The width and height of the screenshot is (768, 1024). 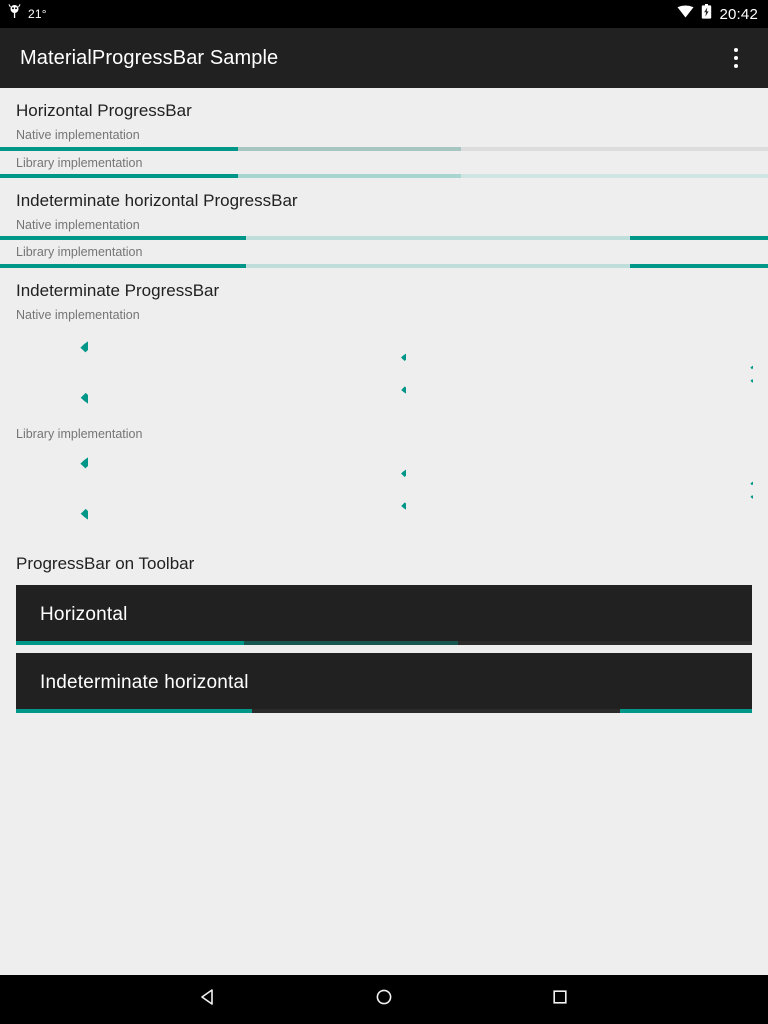 I want to click on back-button, so click(x=208, y=1000).